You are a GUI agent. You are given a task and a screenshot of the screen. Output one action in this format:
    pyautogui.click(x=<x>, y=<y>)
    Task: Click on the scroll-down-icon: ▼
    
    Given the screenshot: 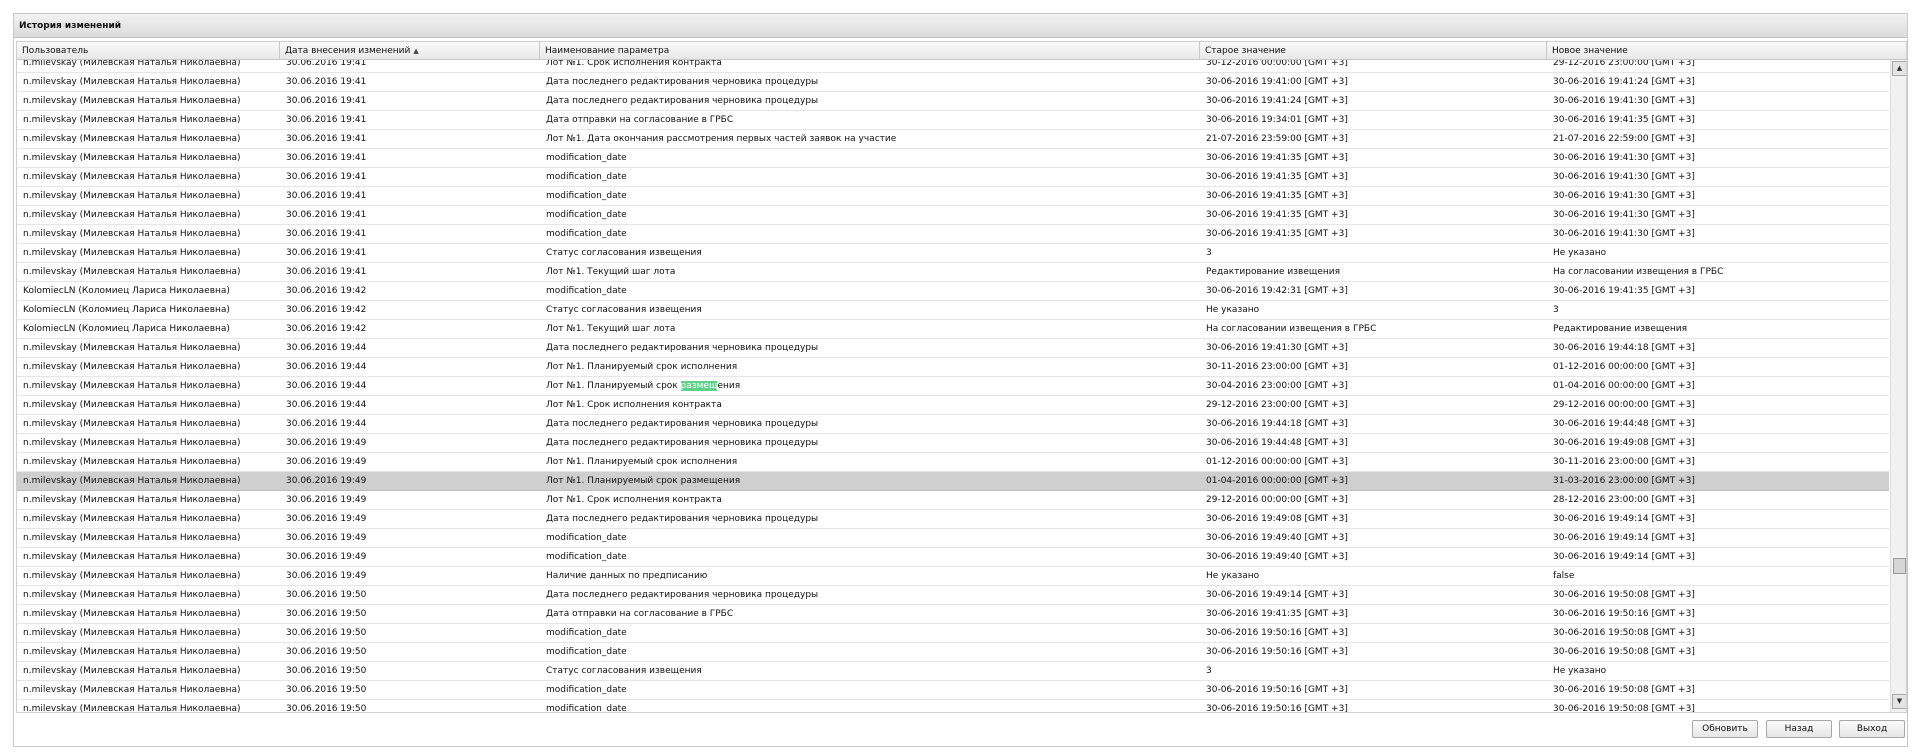 What is the action you would take?
    pyautogui.click(x=1899, y=701)
    